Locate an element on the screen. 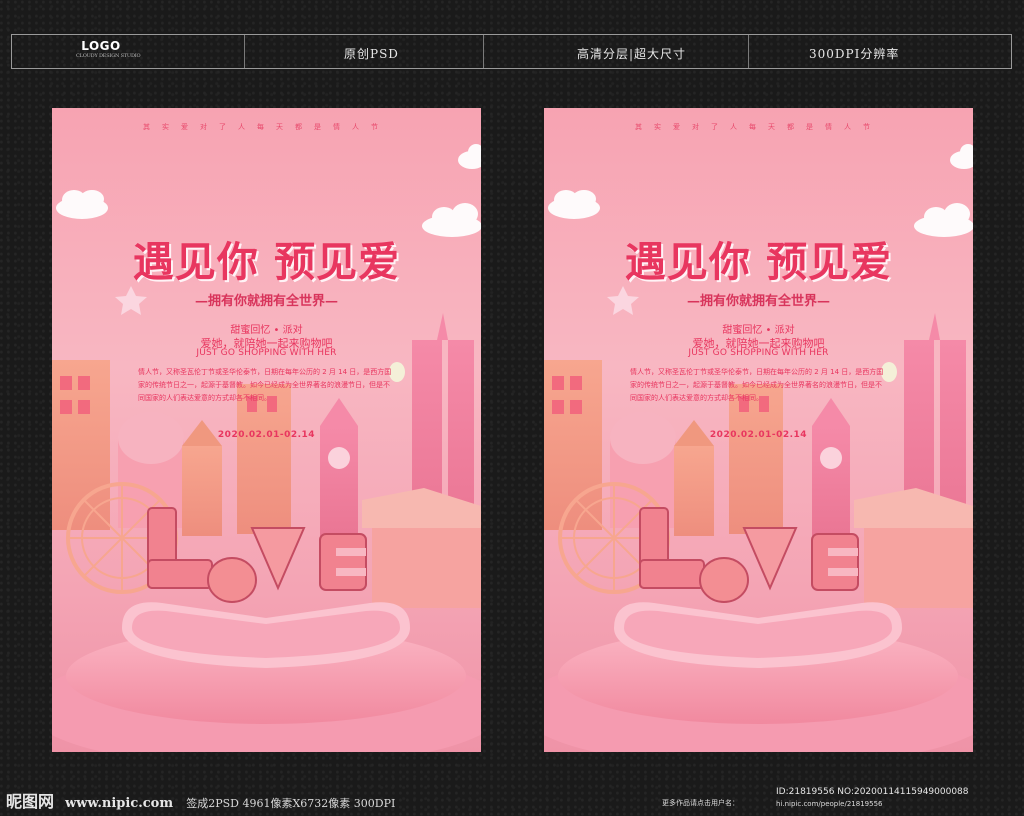 The height and width of the screenshot is (816, 1024). logo: LOGO CLOUDY DESIGN STUDIO is located at coordinates (108, 49).